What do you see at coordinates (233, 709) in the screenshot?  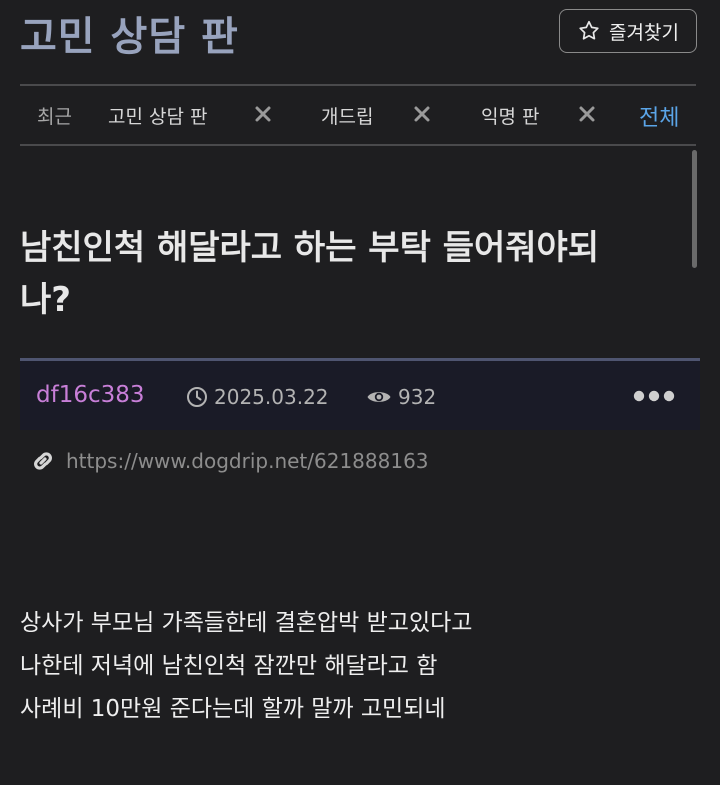 I see `body-line: 사례비 10만원 준다는데 할까 말까 고민되네` at bounding box center [233, 709].